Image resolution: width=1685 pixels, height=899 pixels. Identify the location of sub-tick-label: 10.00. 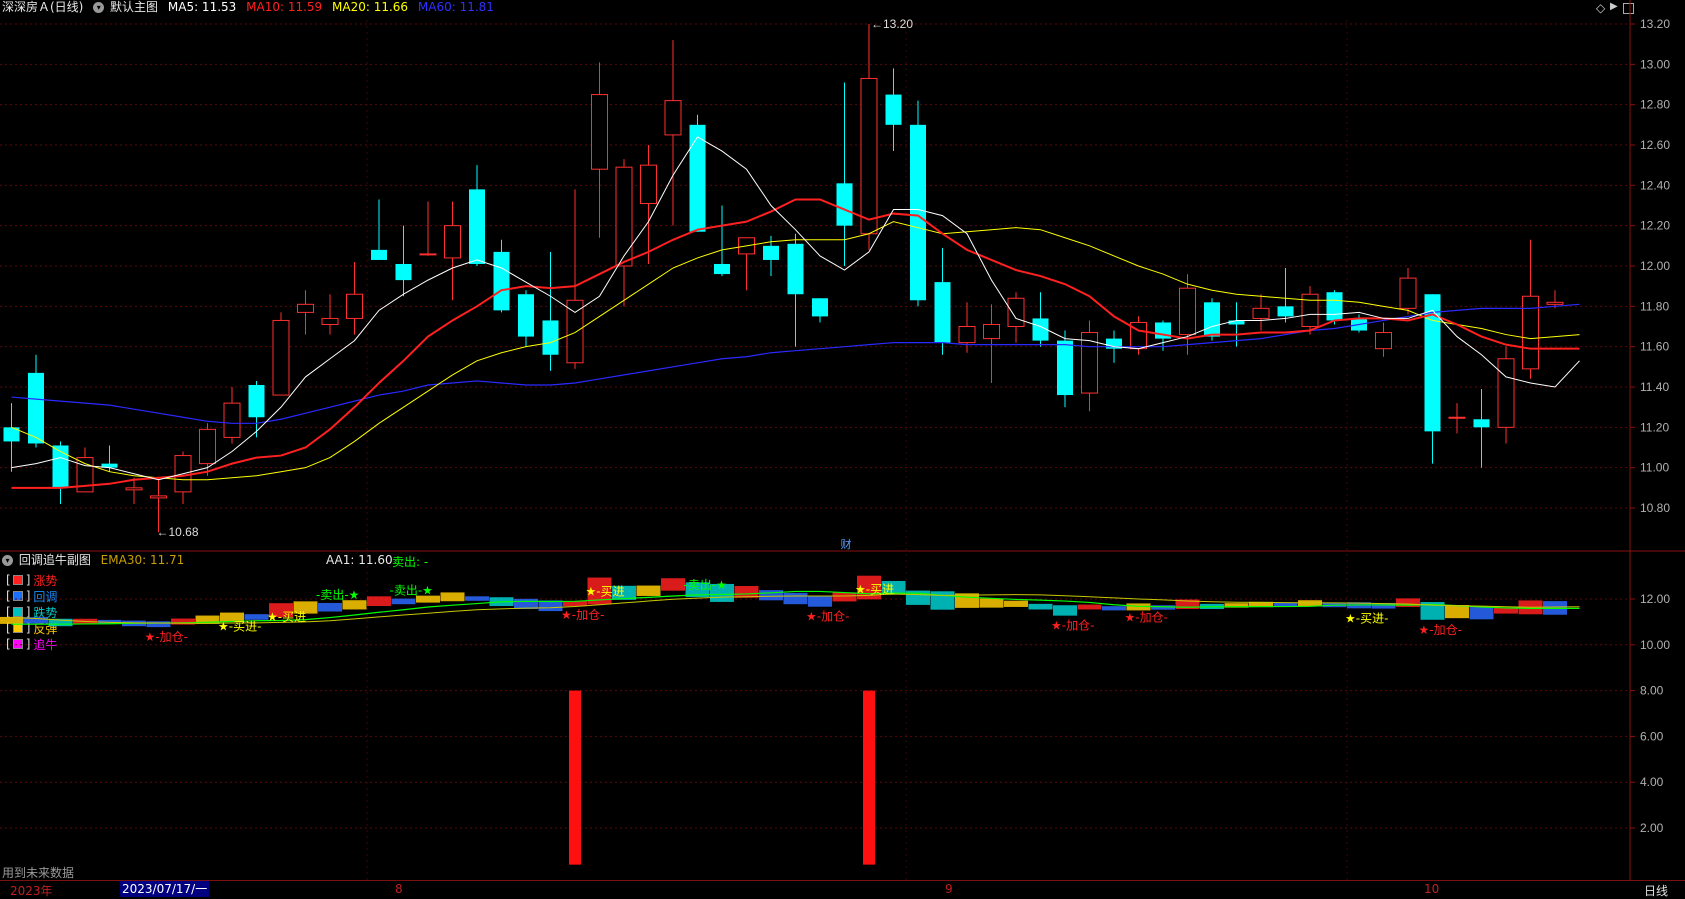
(1655, 645).